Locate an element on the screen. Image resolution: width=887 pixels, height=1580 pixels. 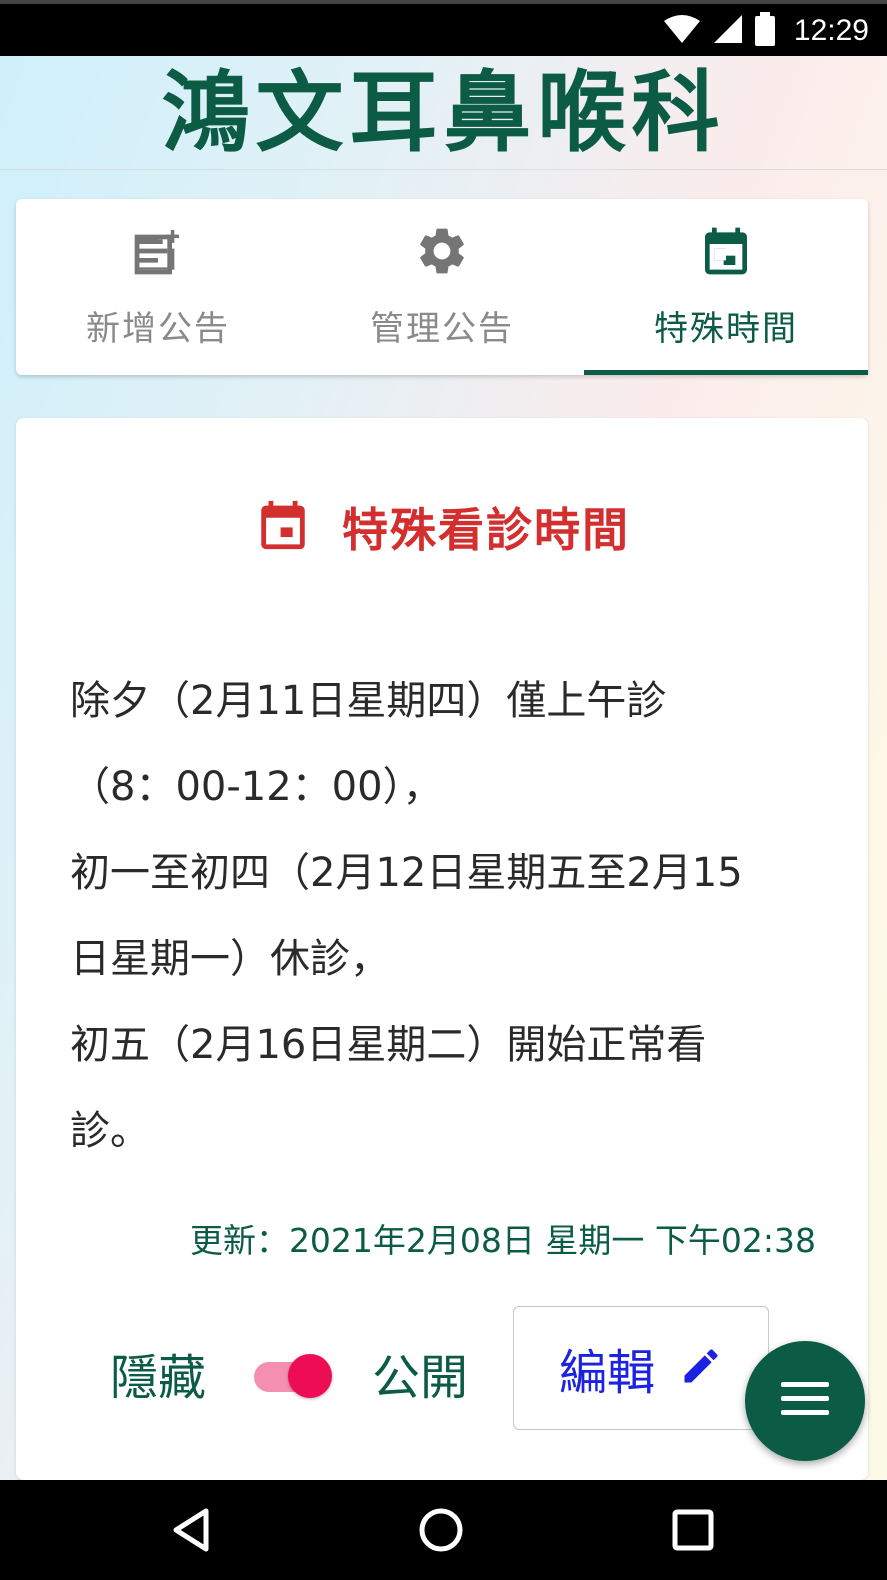
system-nav-bar is located at coordinates (443, 1530).